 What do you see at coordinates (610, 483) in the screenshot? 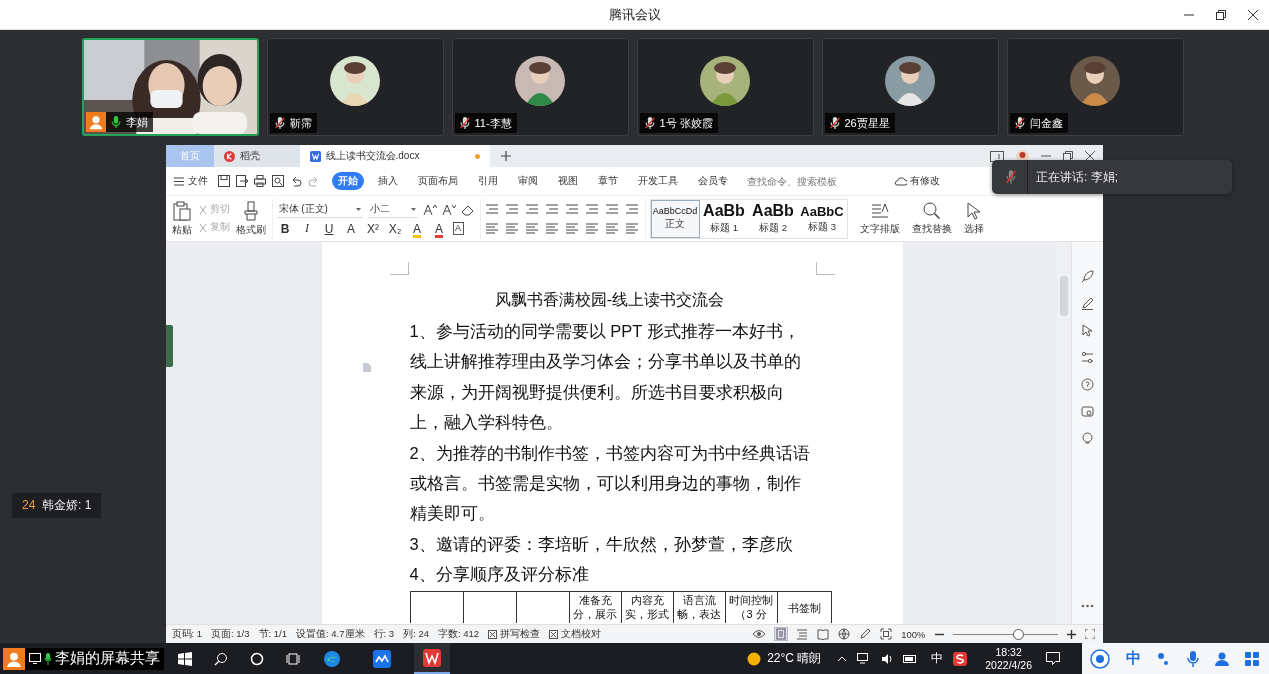
I see `paragraph: 2、为推荐的书制作书签，书签内容可为书中经典话语或格言。书签需是实物，可以利用身边的事物，制作精美即可。` at bounding box center [610, 483].